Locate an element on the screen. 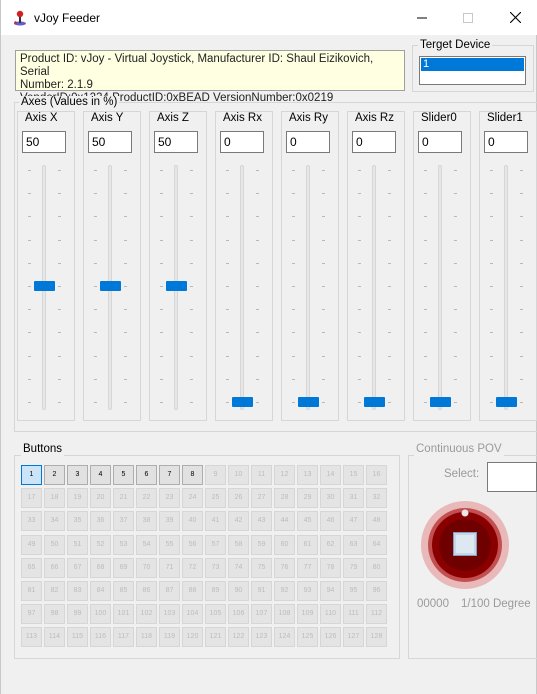 Image resolution: width=537 pixels, height=694 pixels. joystick-button-5: 5 is located at coordinates (123, 475).